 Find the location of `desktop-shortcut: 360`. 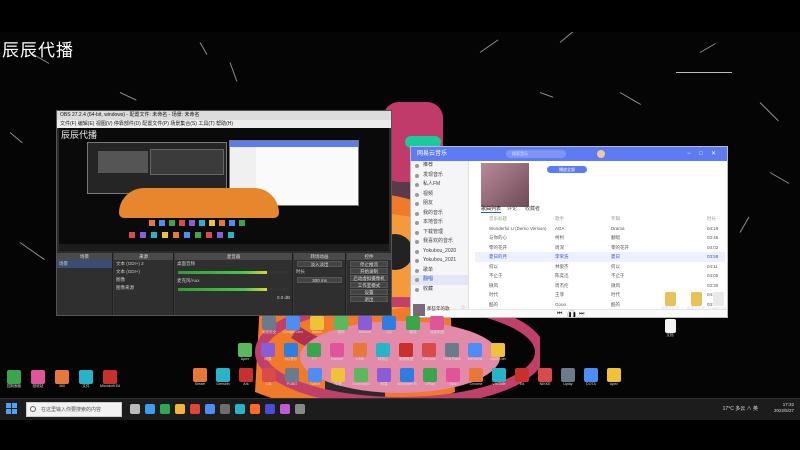

desktop-shortcut: 360 is located at coordinates (62, 379).